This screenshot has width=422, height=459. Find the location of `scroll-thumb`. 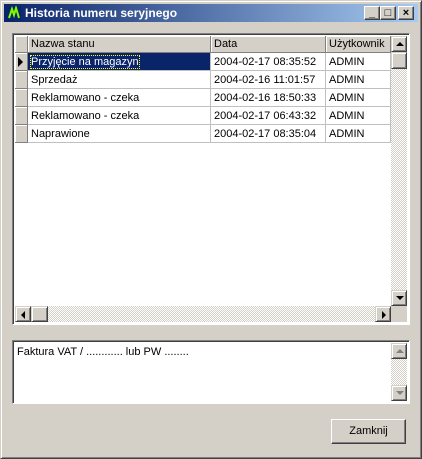

scroll-thumb is located at coordinates (399, 60).